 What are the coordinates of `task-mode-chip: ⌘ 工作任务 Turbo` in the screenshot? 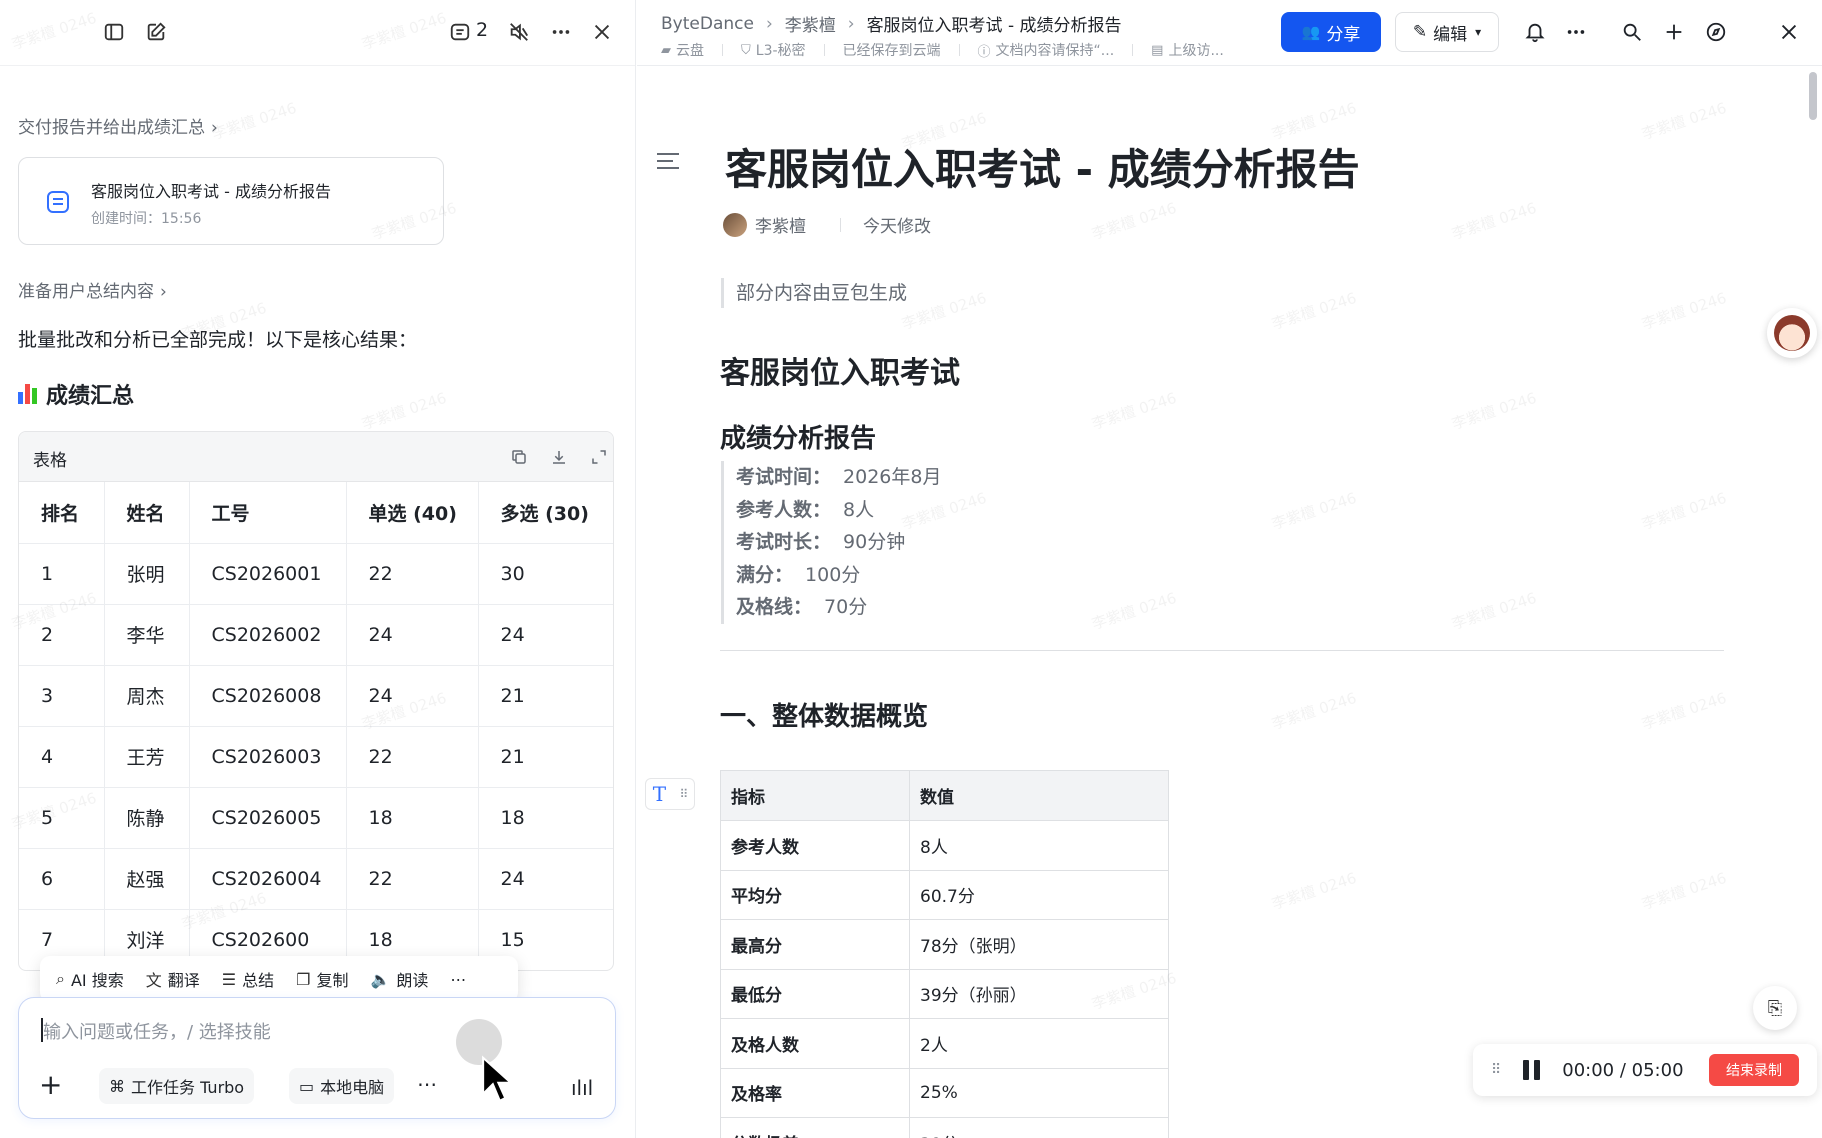 It's located at (177, 1086).